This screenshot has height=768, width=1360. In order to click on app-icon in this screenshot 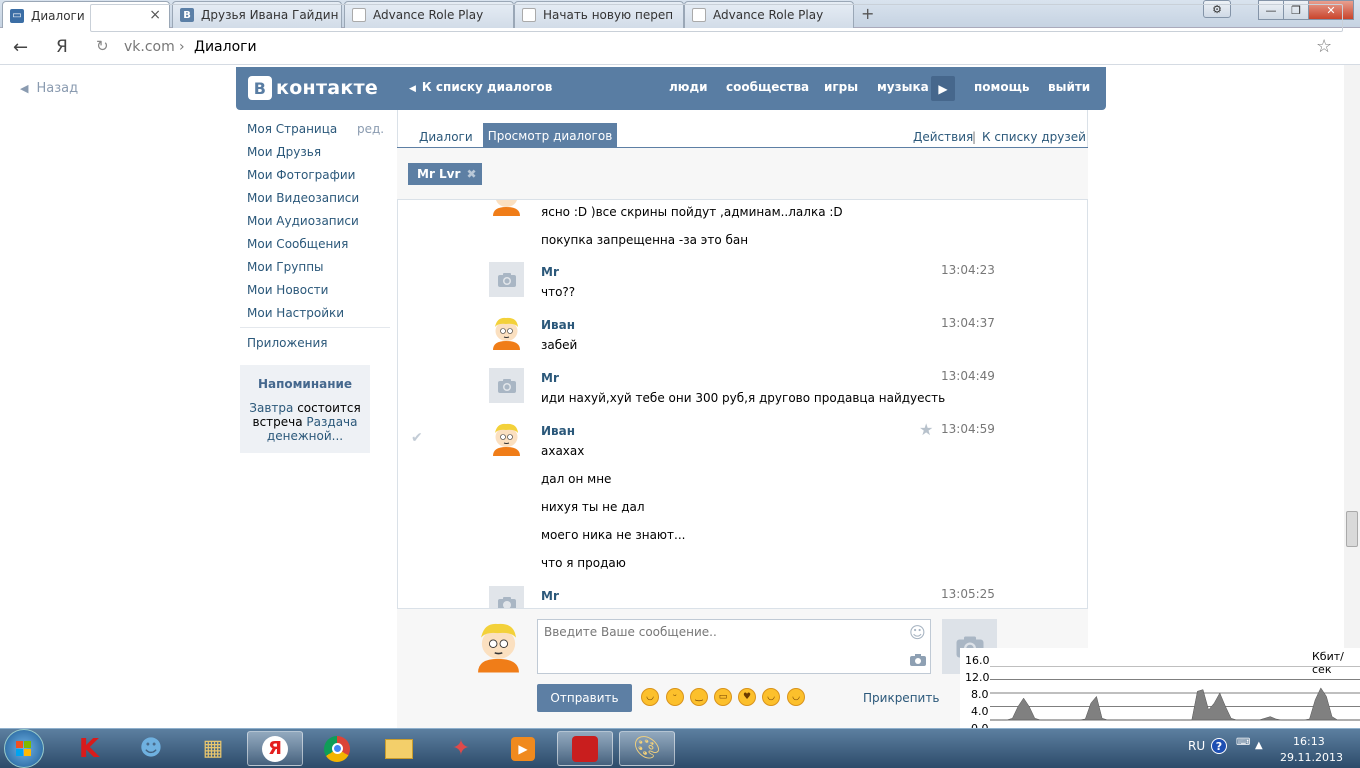, I will do `click(585, 748)`.